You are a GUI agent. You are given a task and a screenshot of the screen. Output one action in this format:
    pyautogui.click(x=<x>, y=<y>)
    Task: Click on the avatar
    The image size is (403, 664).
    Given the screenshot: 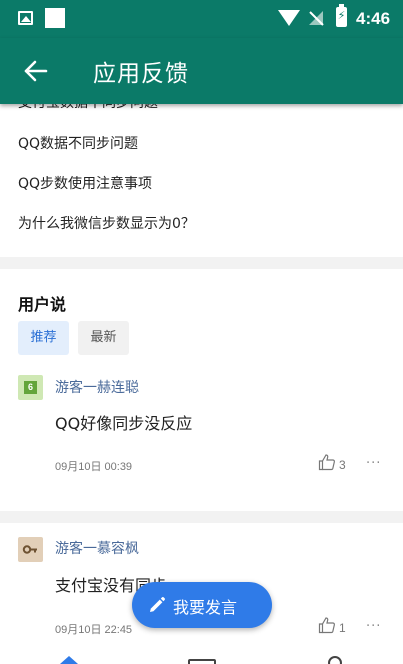 What is the action you would take?
    pyautogui.click(x=30, y=549)
    